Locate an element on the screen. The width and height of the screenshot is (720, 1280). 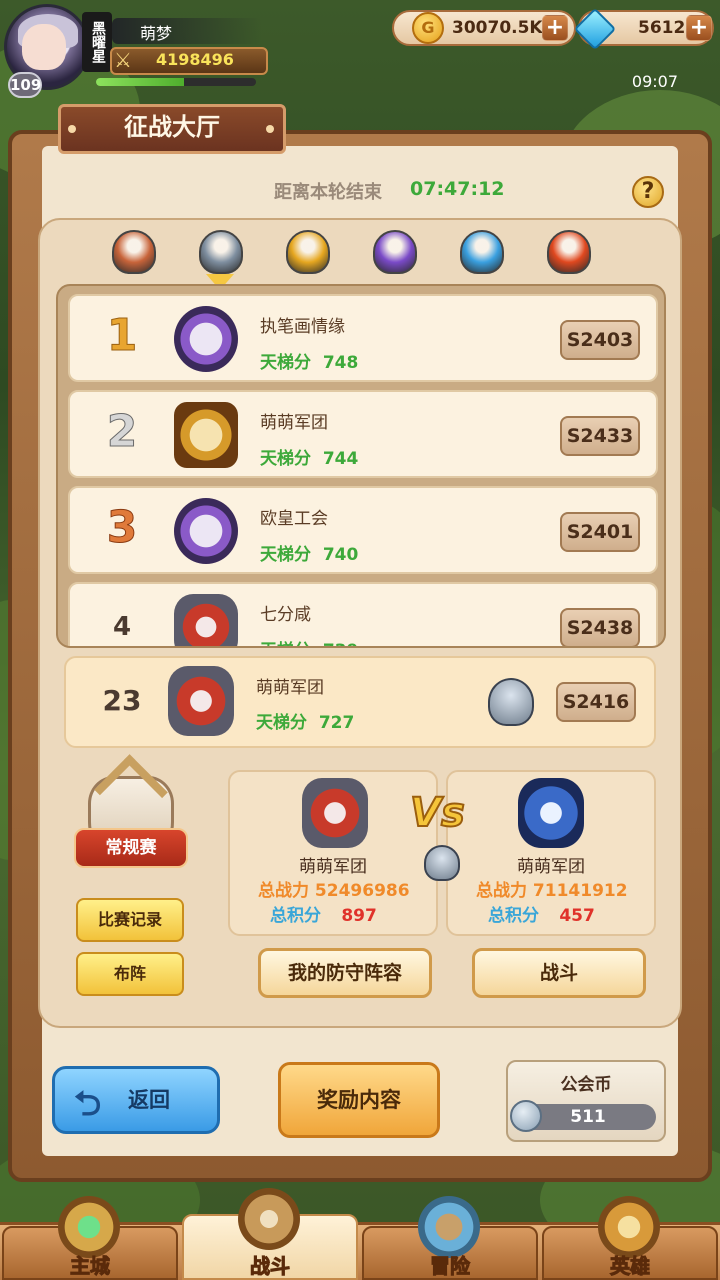
rank-number: 1 is located at coordinates (122, 336).